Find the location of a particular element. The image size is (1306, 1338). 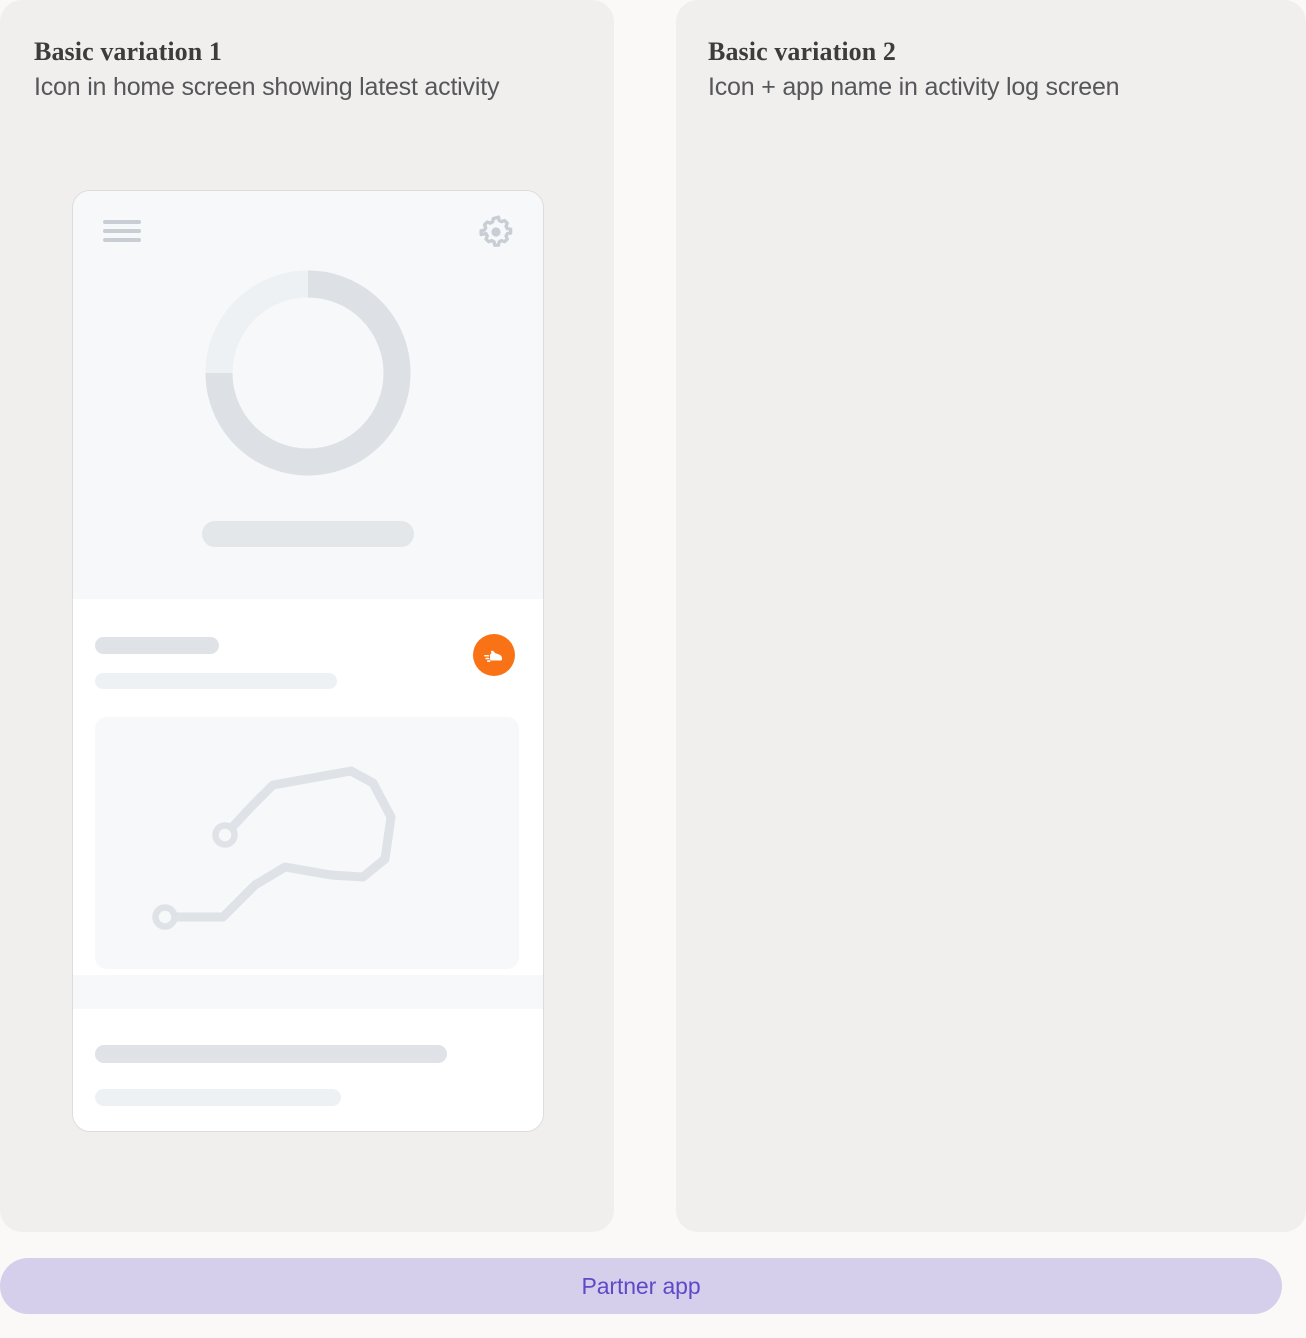

latest-activity-card is located at coordinates (308, 787).